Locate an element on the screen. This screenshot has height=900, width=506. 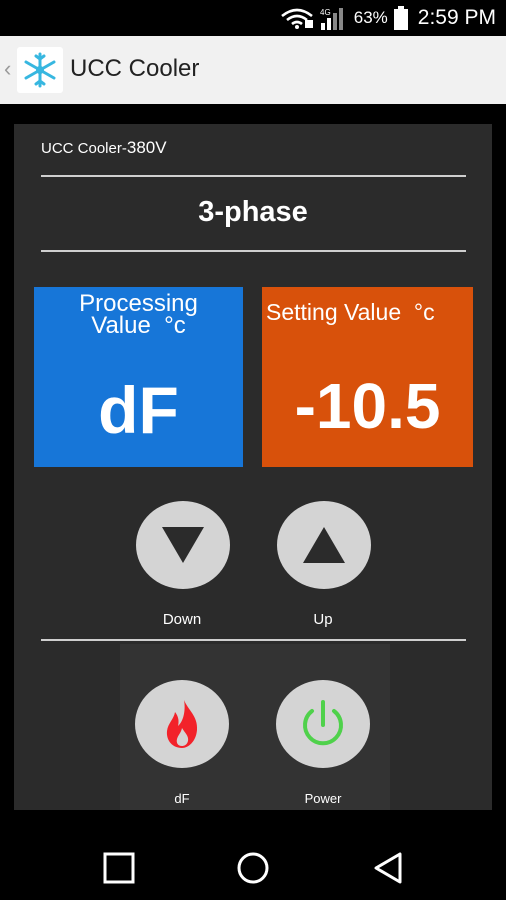
svg-text: 4G is located at coordinates (325, 12).